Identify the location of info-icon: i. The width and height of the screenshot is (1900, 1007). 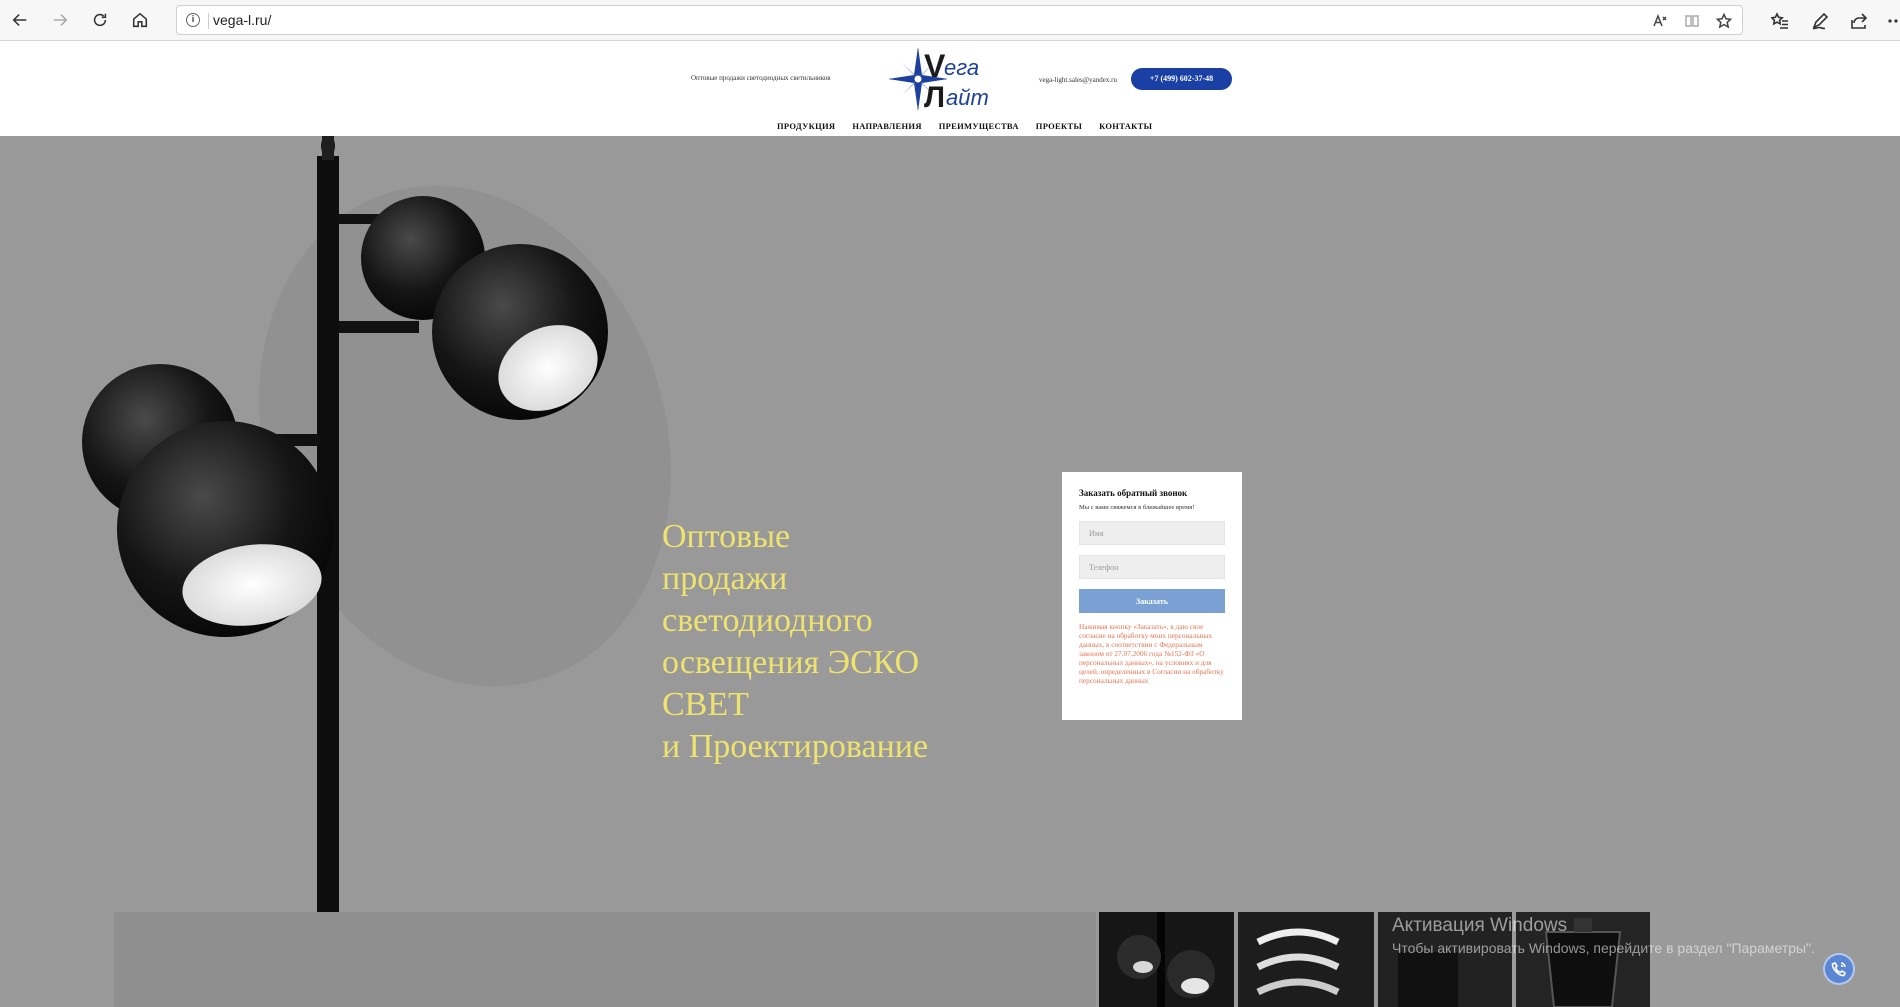
(193, 20).